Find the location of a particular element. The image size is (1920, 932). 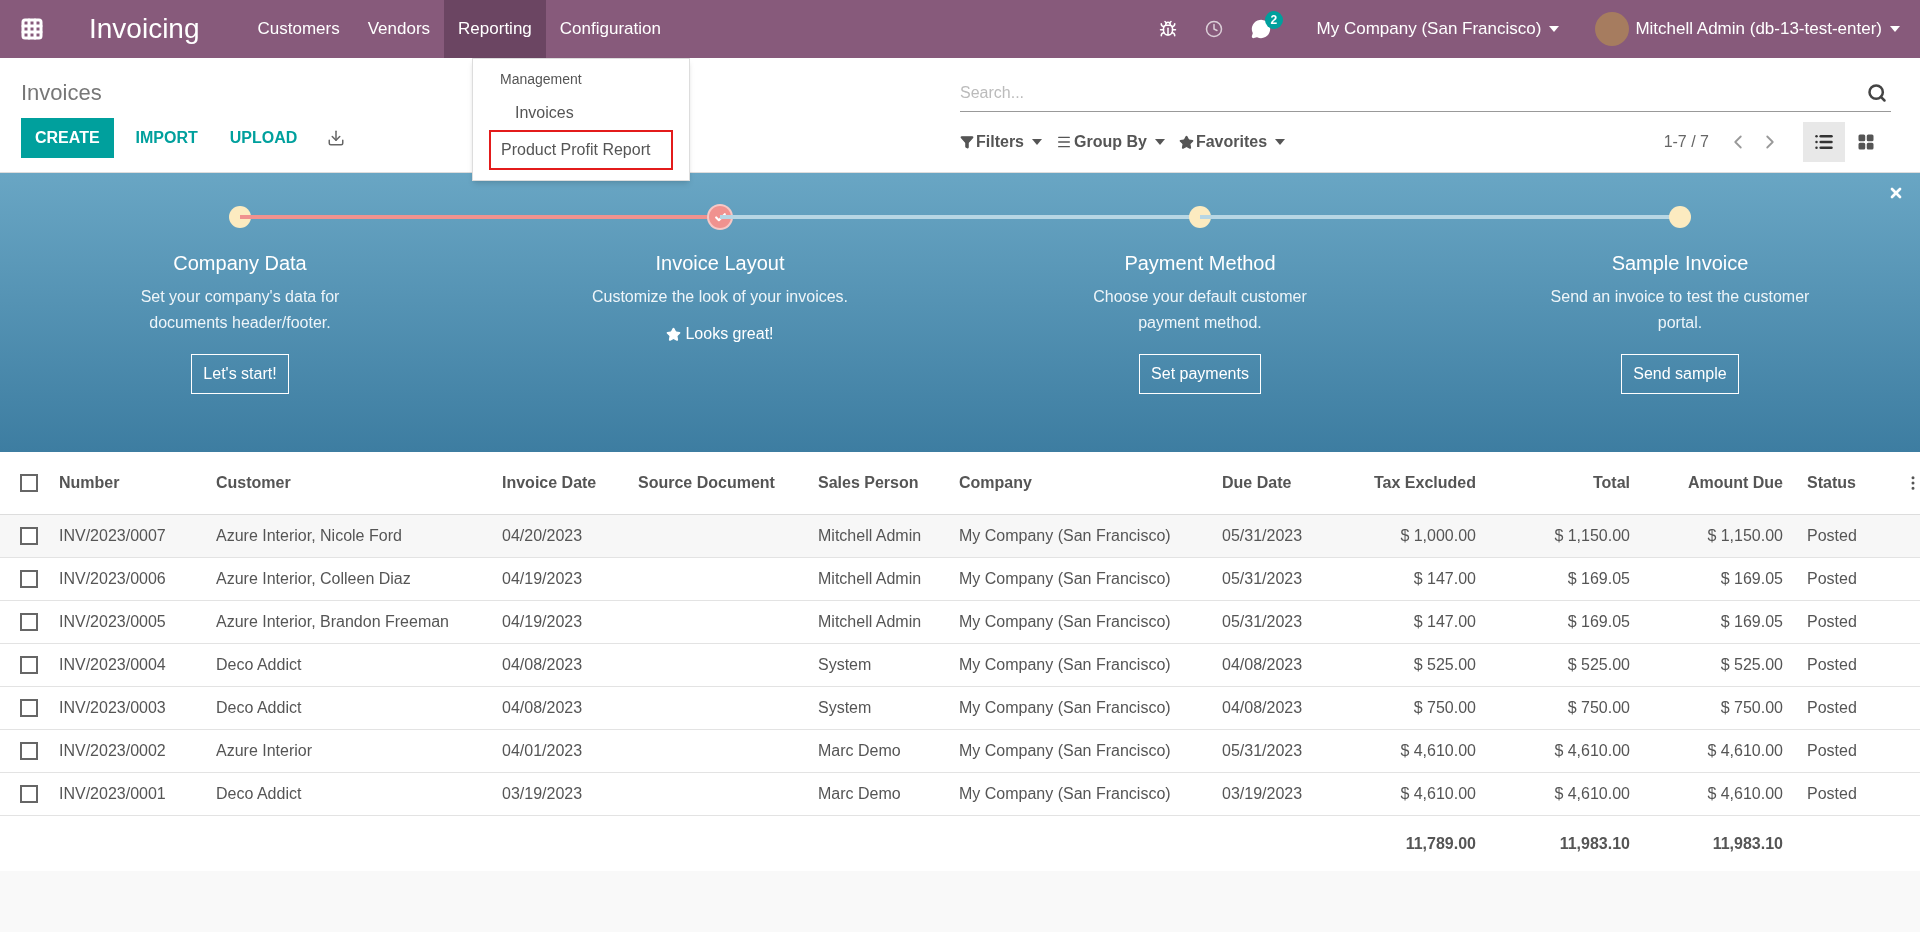

close-icon is located at coordinates (1896, 193).